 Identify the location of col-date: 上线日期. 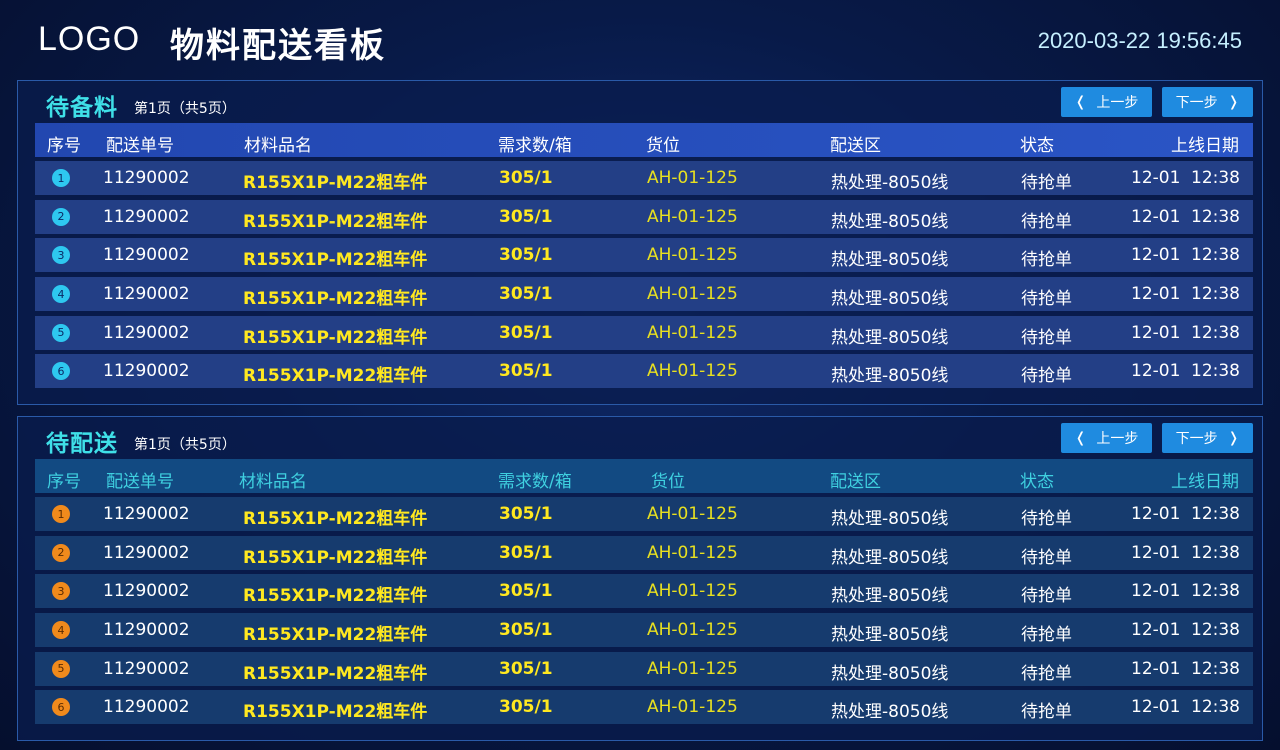
(1205, 482).